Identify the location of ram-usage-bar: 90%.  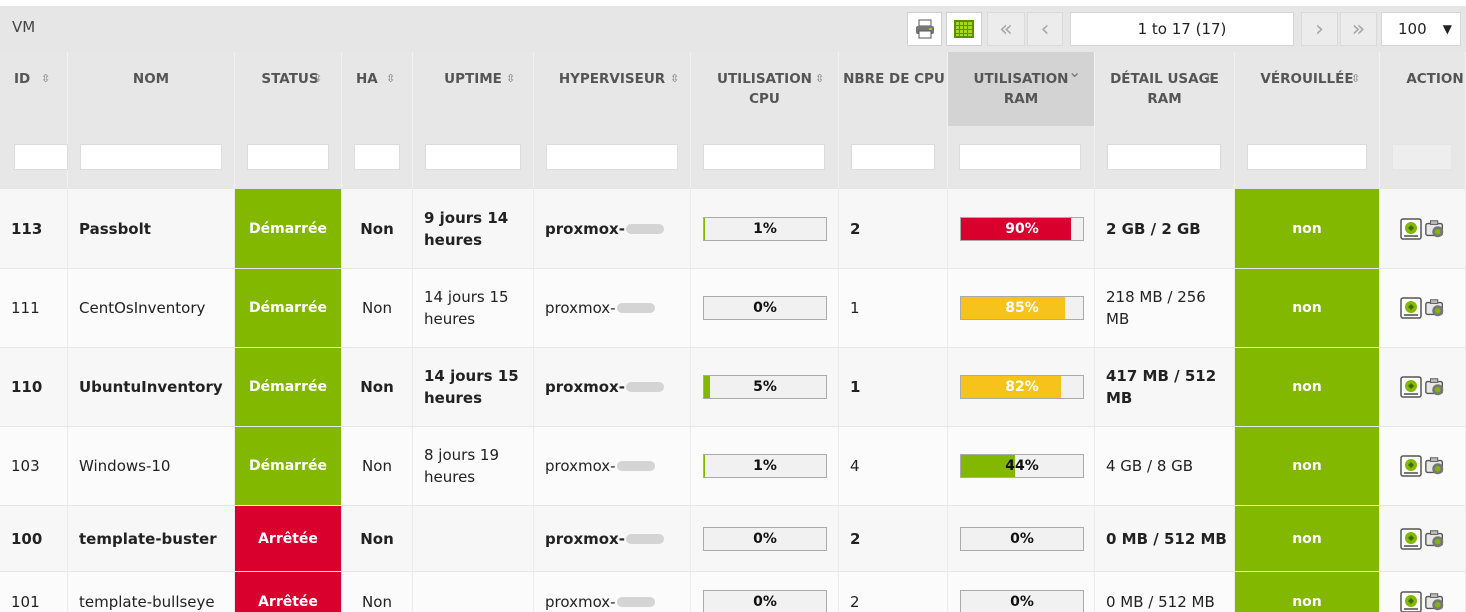
(1022, 228).